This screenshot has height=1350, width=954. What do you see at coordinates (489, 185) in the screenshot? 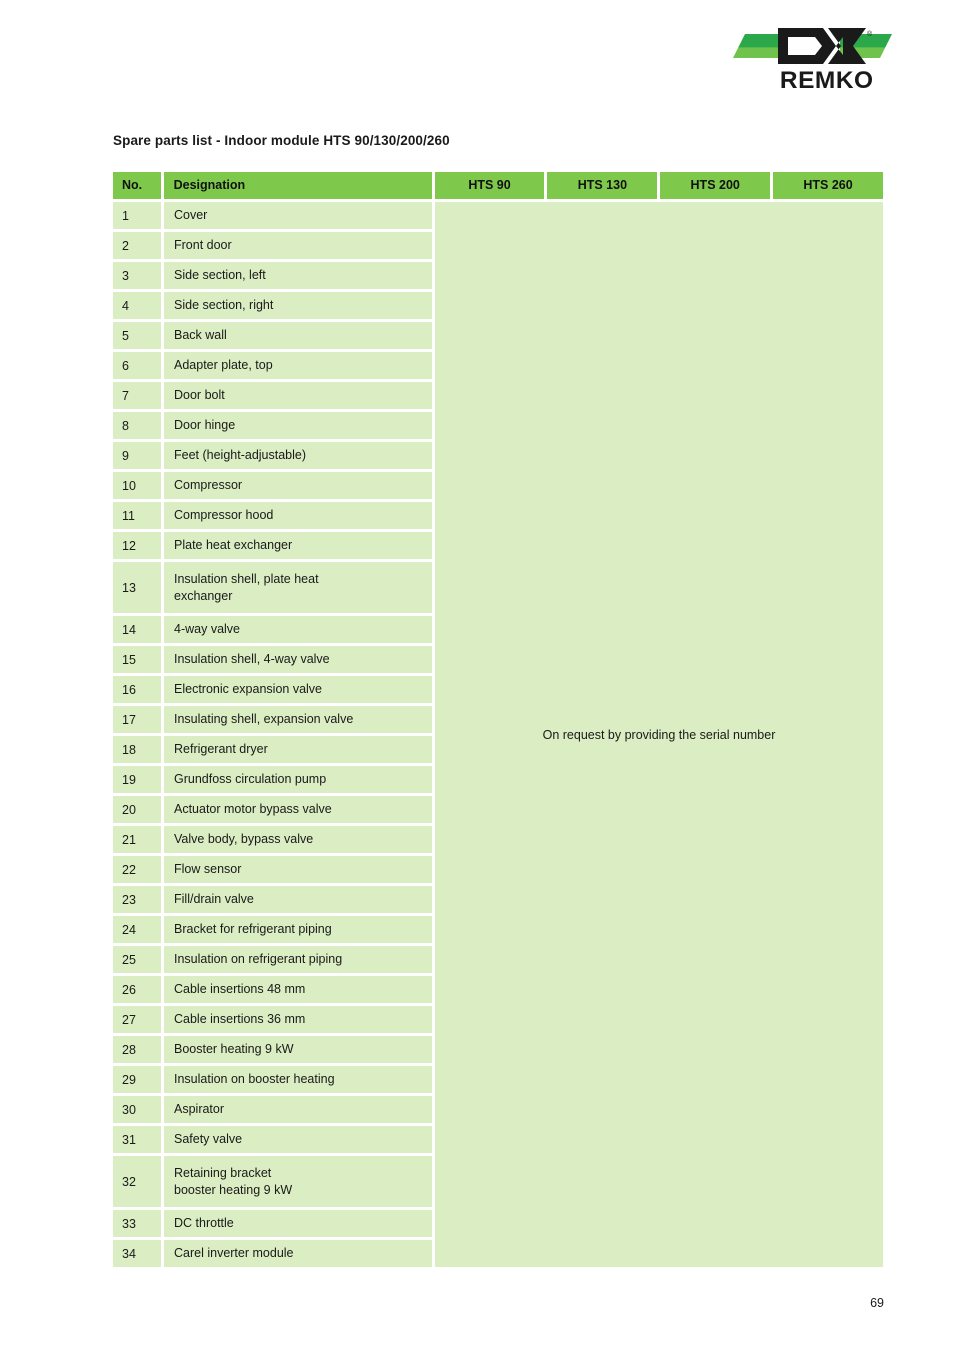
I see `column-header-hts-90: HTS 90` at bounding box center [489, 185].